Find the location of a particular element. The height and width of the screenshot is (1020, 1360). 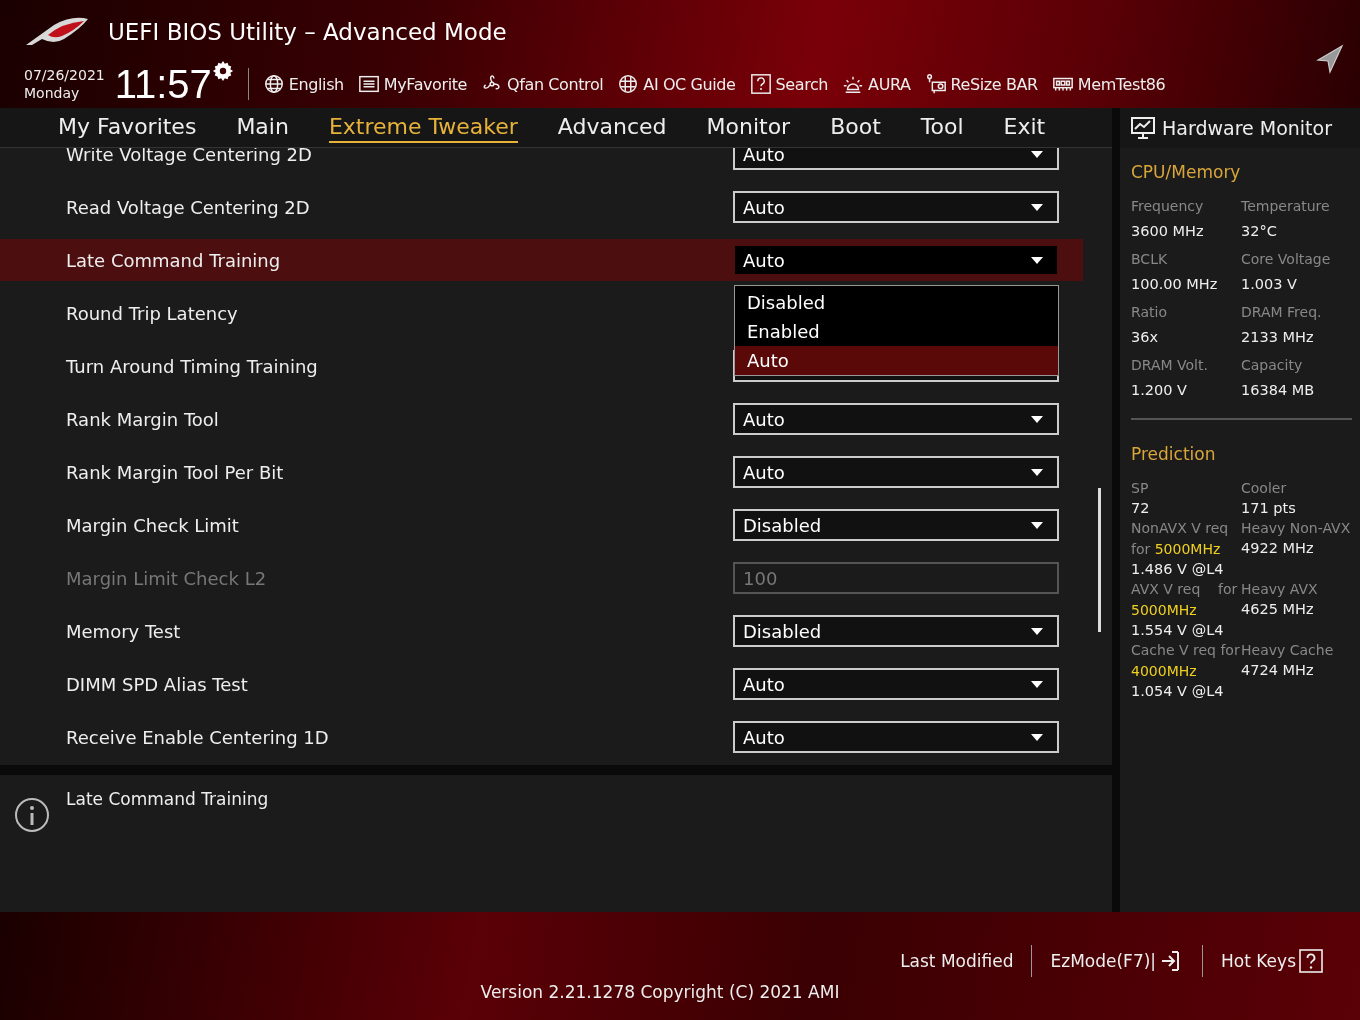

window-title: UEFI BIOS Utility – Advanced Mode is located at coordinates (307, 32).